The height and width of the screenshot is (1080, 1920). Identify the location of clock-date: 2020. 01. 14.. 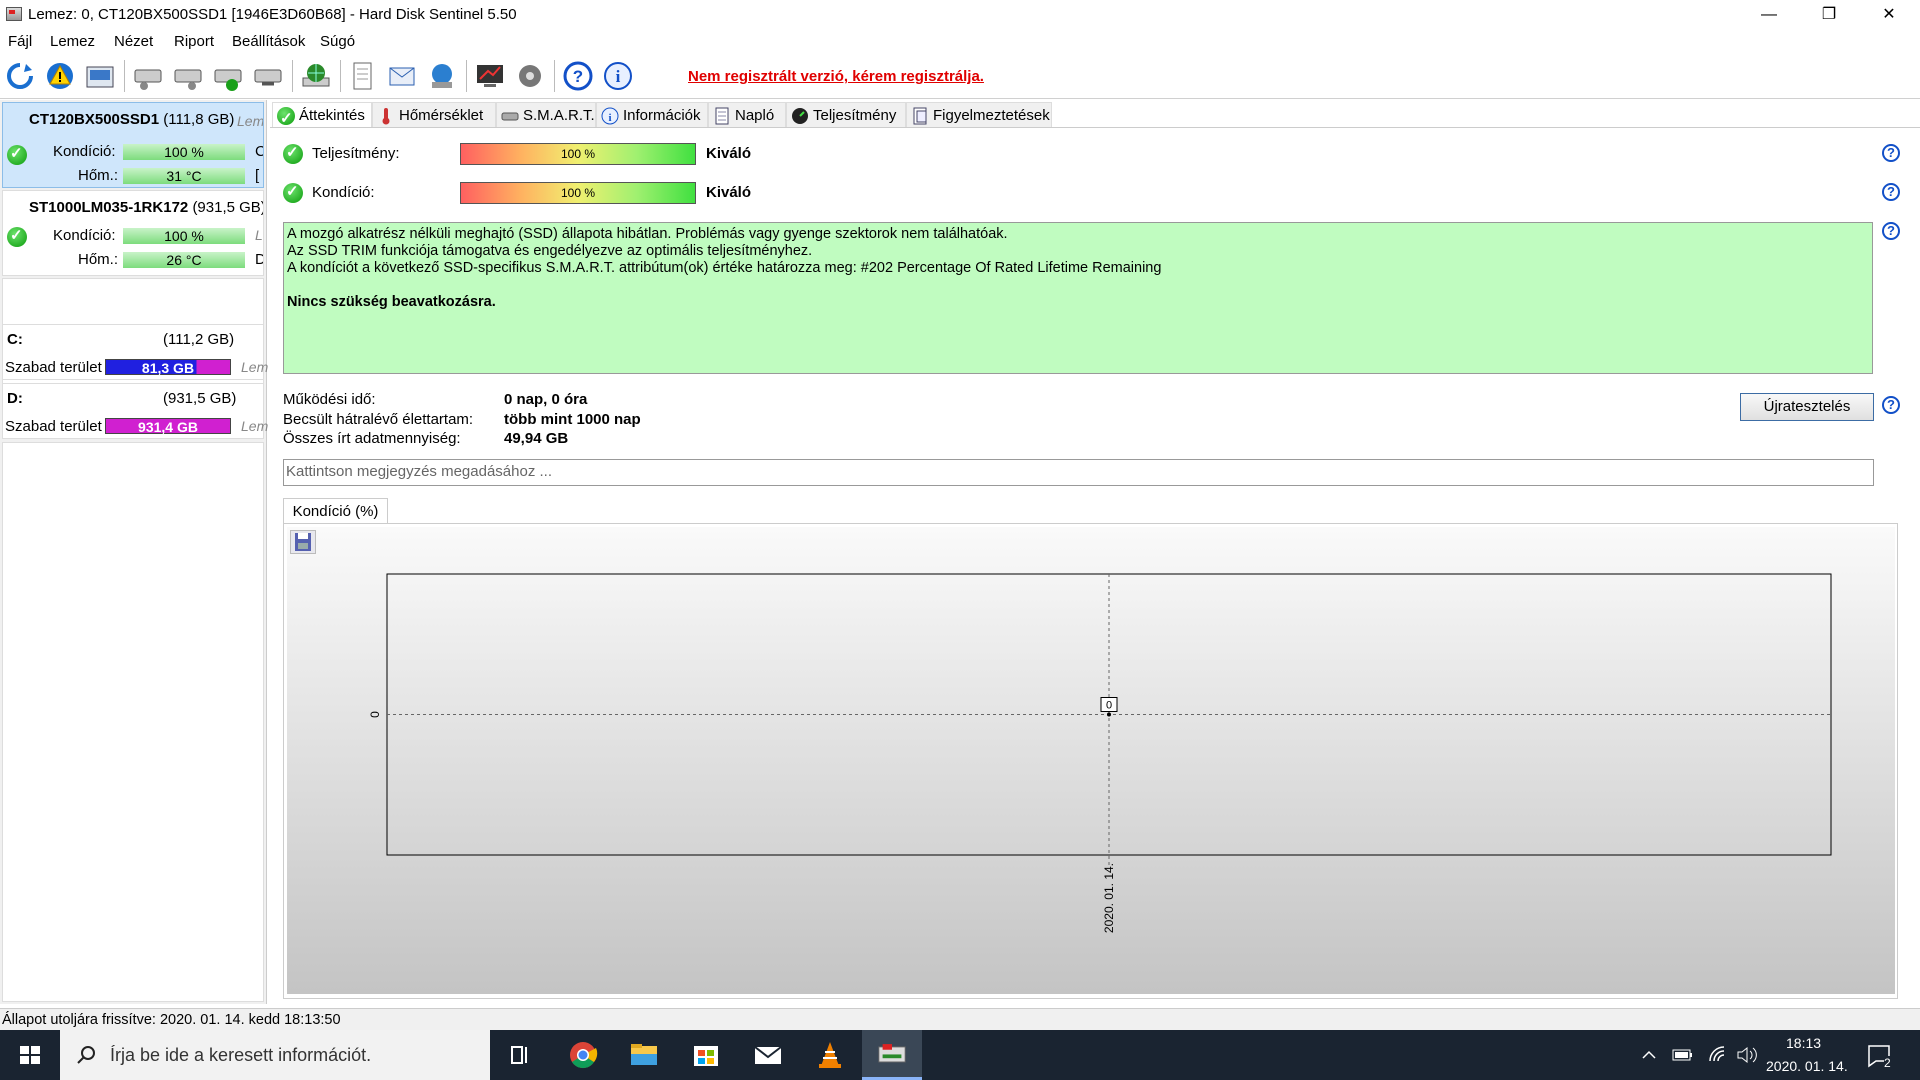
(1807, 1066).